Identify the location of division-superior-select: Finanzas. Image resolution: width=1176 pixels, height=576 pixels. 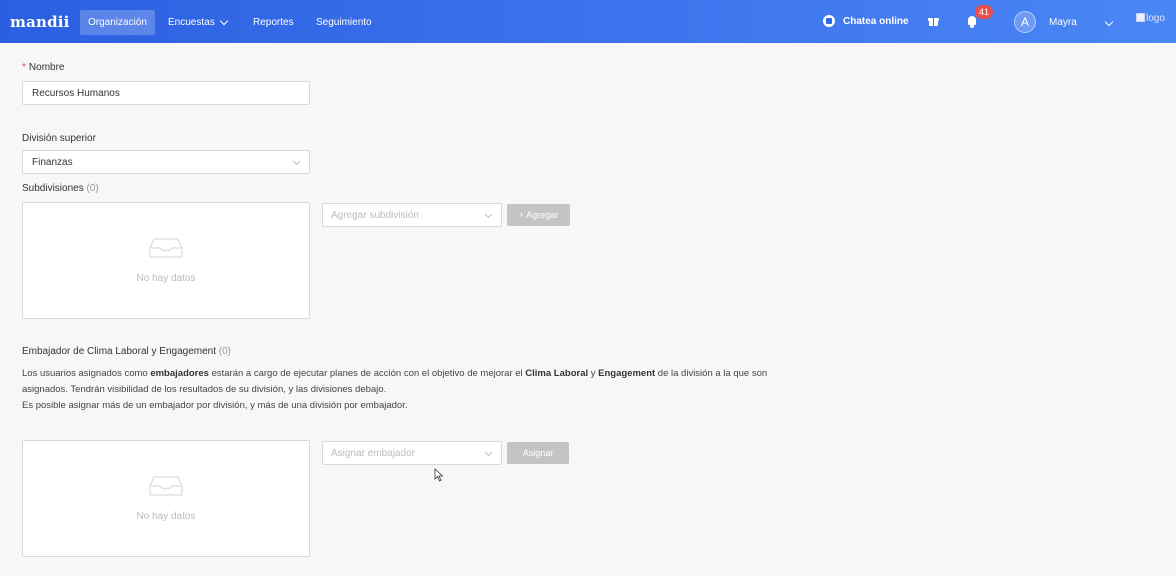
(166, 162).